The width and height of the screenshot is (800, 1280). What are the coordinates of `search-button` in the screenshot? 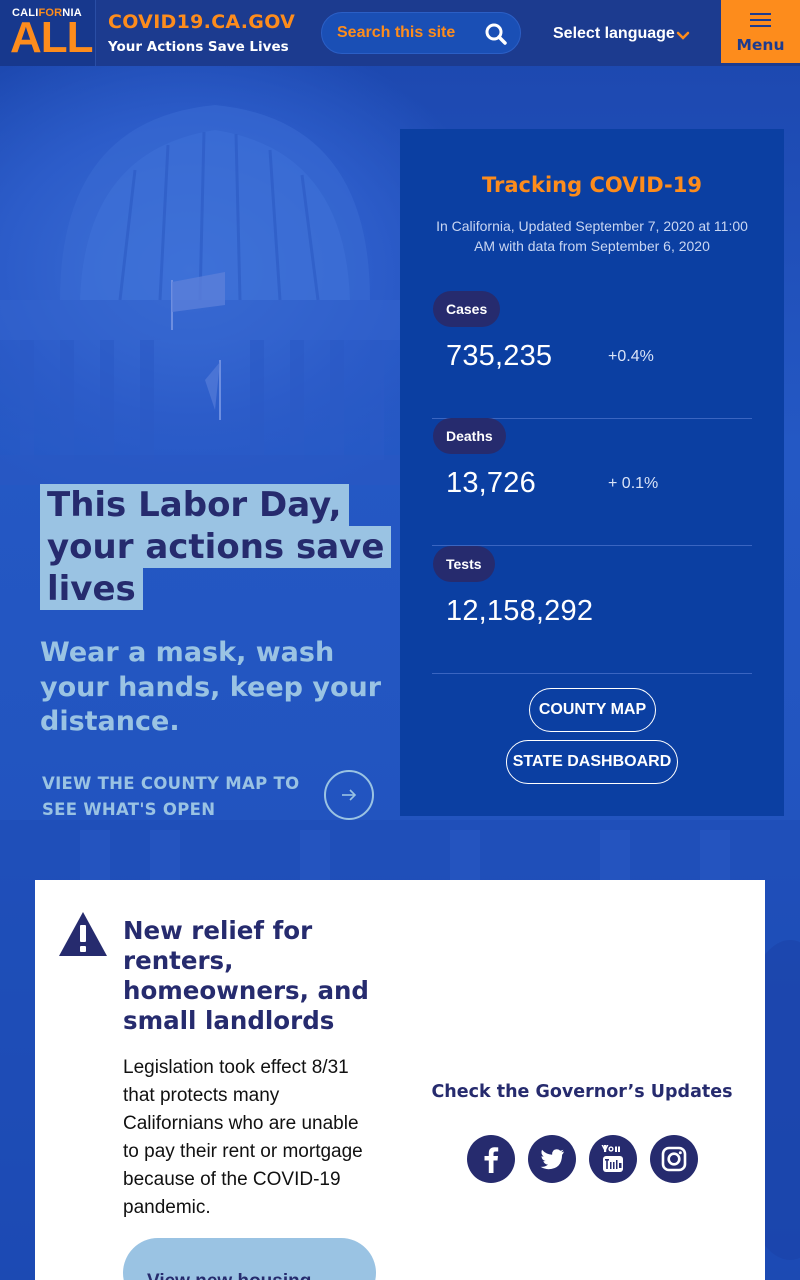 It's located at (496, 34).